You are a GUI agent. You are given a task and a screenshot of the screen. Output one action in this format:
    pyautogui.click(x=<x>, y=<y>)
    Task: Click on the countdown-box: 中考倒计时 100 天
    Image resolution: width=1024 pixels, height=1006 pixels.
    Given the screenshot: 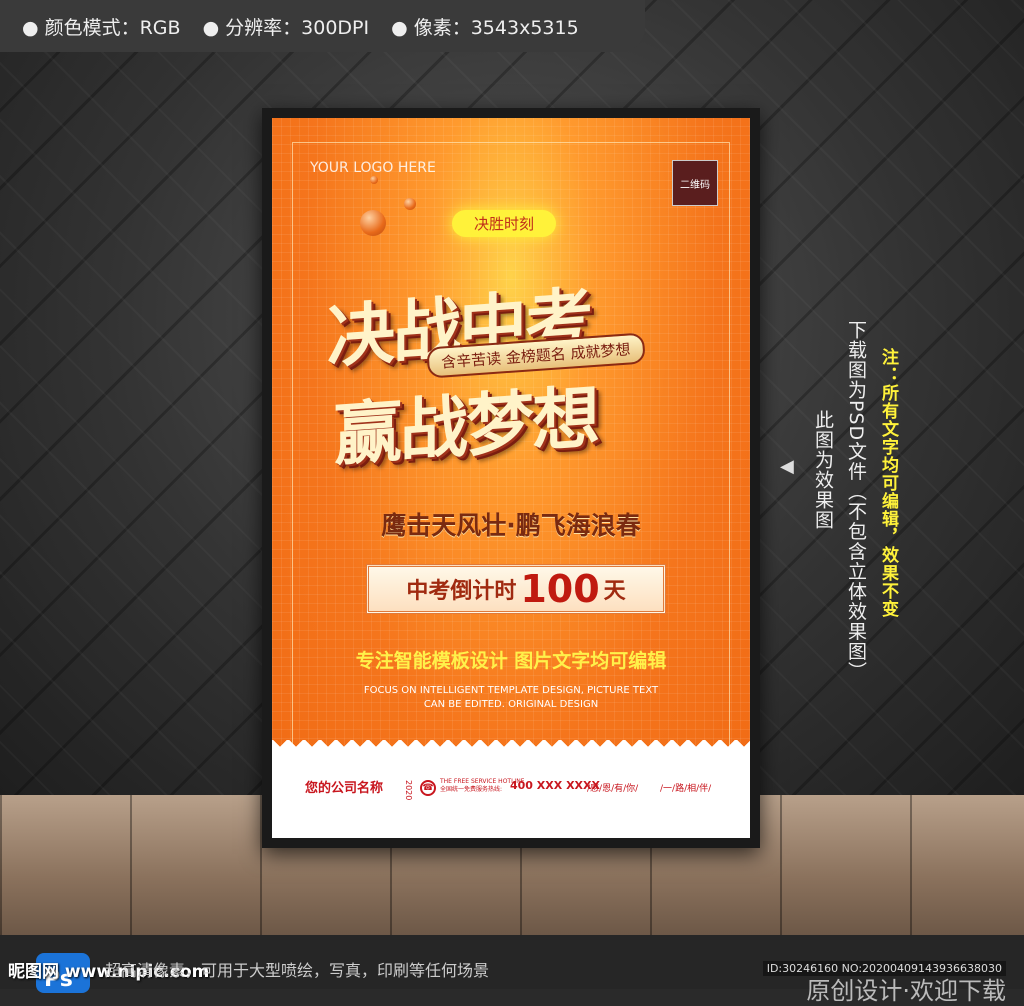 What is the action you would take?
    pyautogui.click(x=516, y=589)
    